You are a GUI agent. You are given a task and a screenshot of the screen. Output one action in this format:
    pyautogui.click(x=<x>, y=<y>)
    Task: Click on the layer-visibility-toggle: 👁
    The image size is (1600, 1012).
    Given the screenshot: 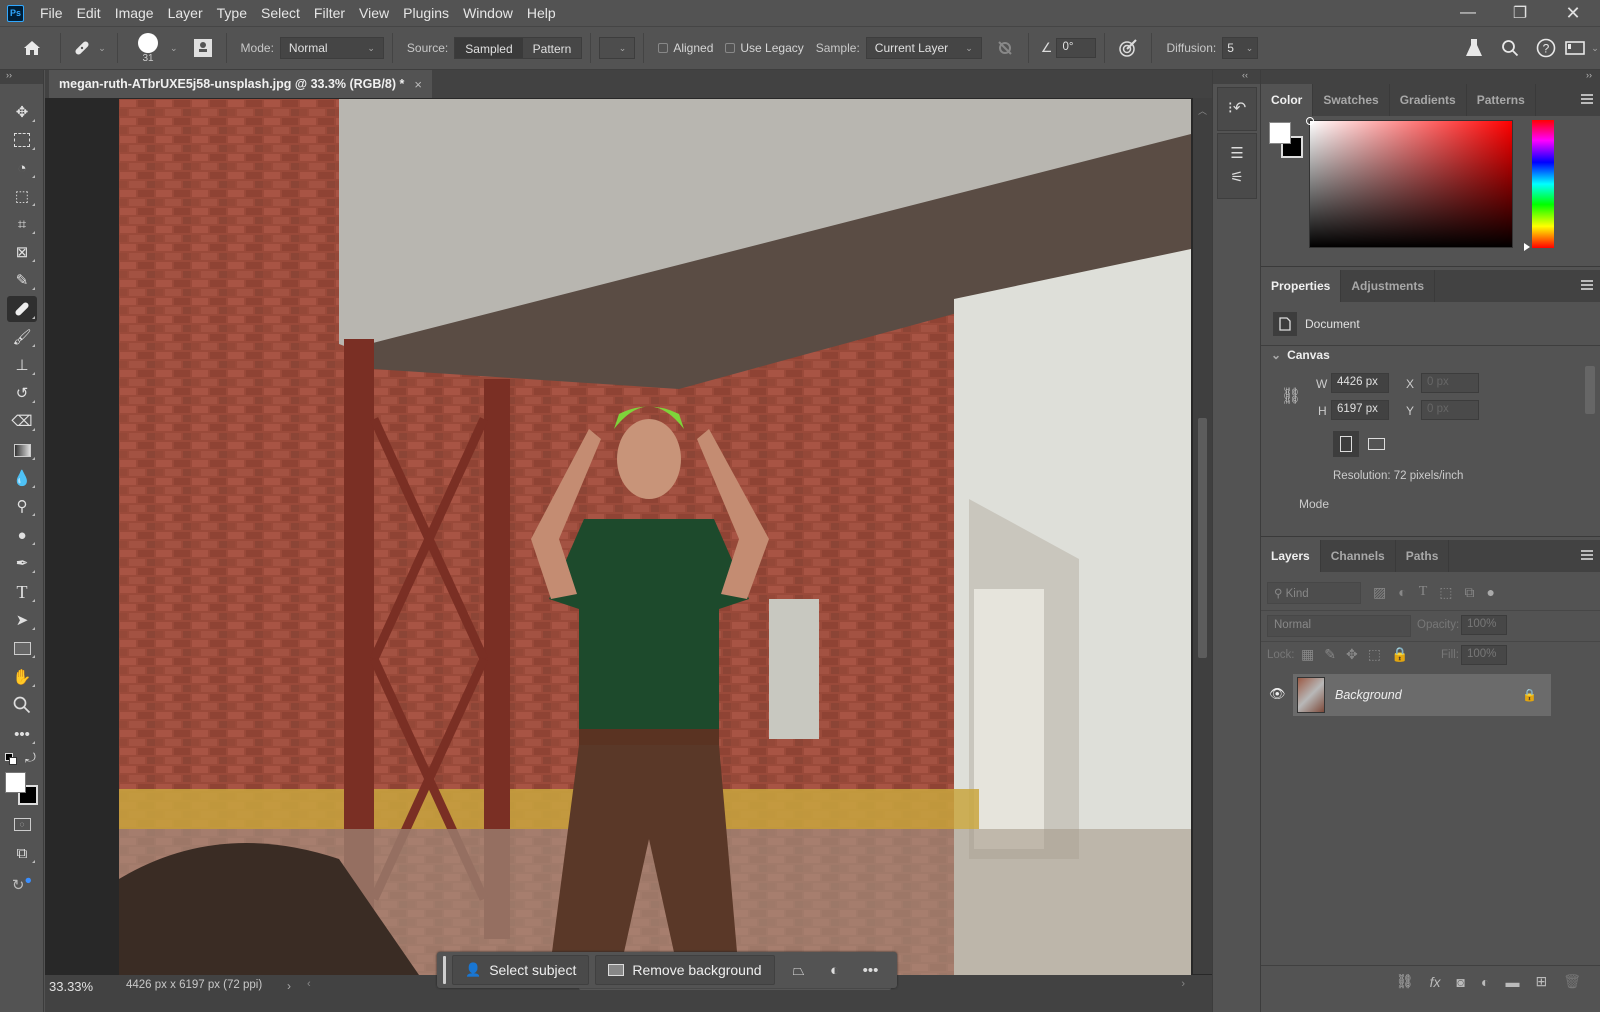 What is the action you would take?
    pyautogui.click(x=1277, y=694)
    